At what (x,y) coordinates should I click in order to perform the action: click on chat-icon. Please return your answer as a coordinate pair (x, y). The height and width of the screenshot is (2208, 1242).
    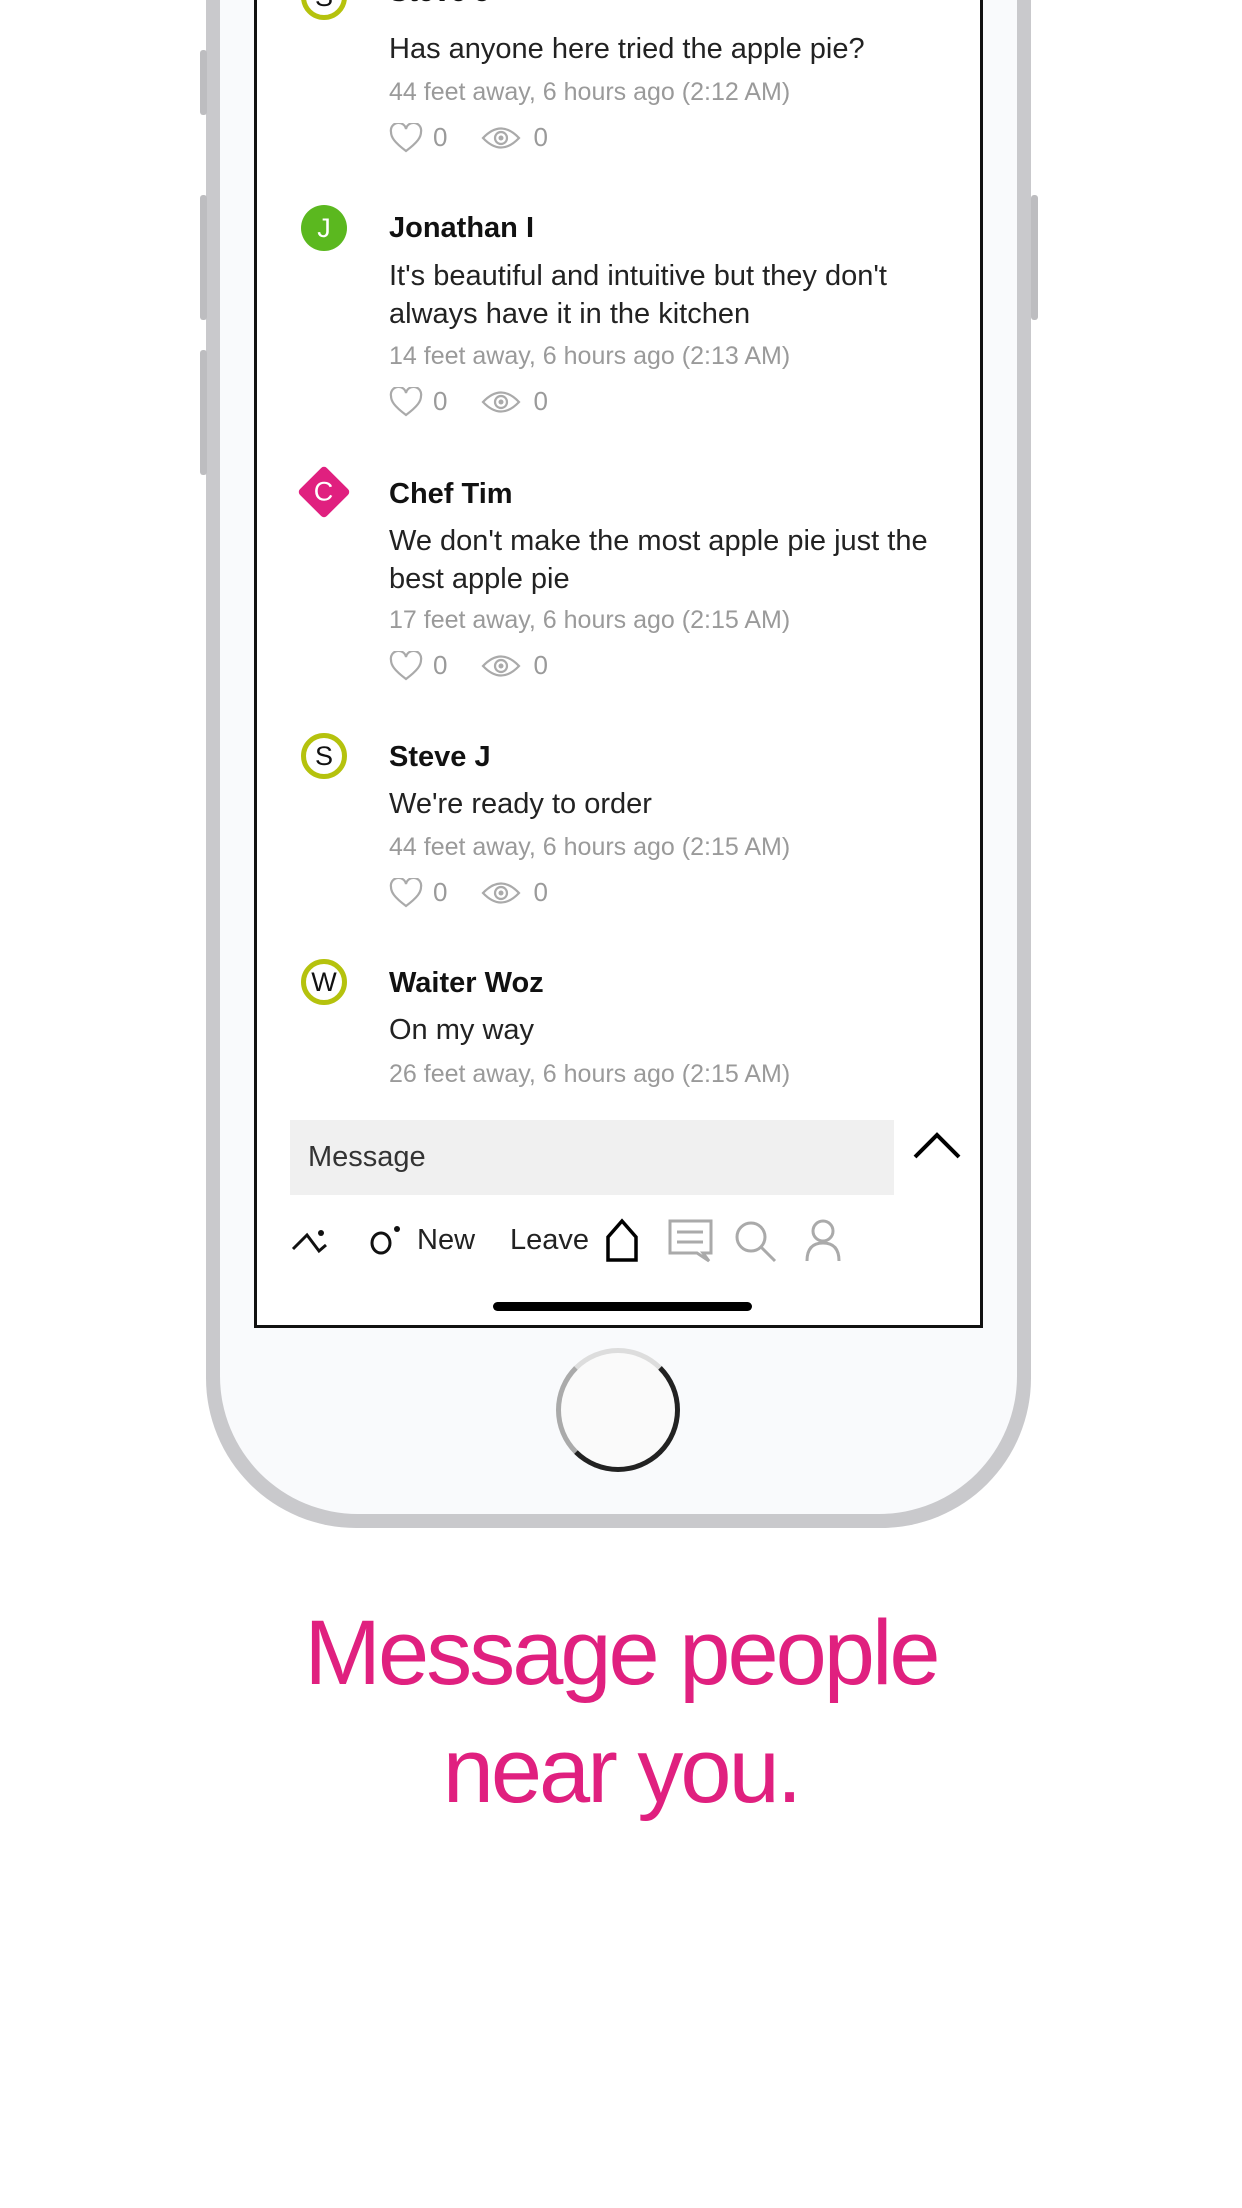
    Looking at the image, I should click on (691, 1240).